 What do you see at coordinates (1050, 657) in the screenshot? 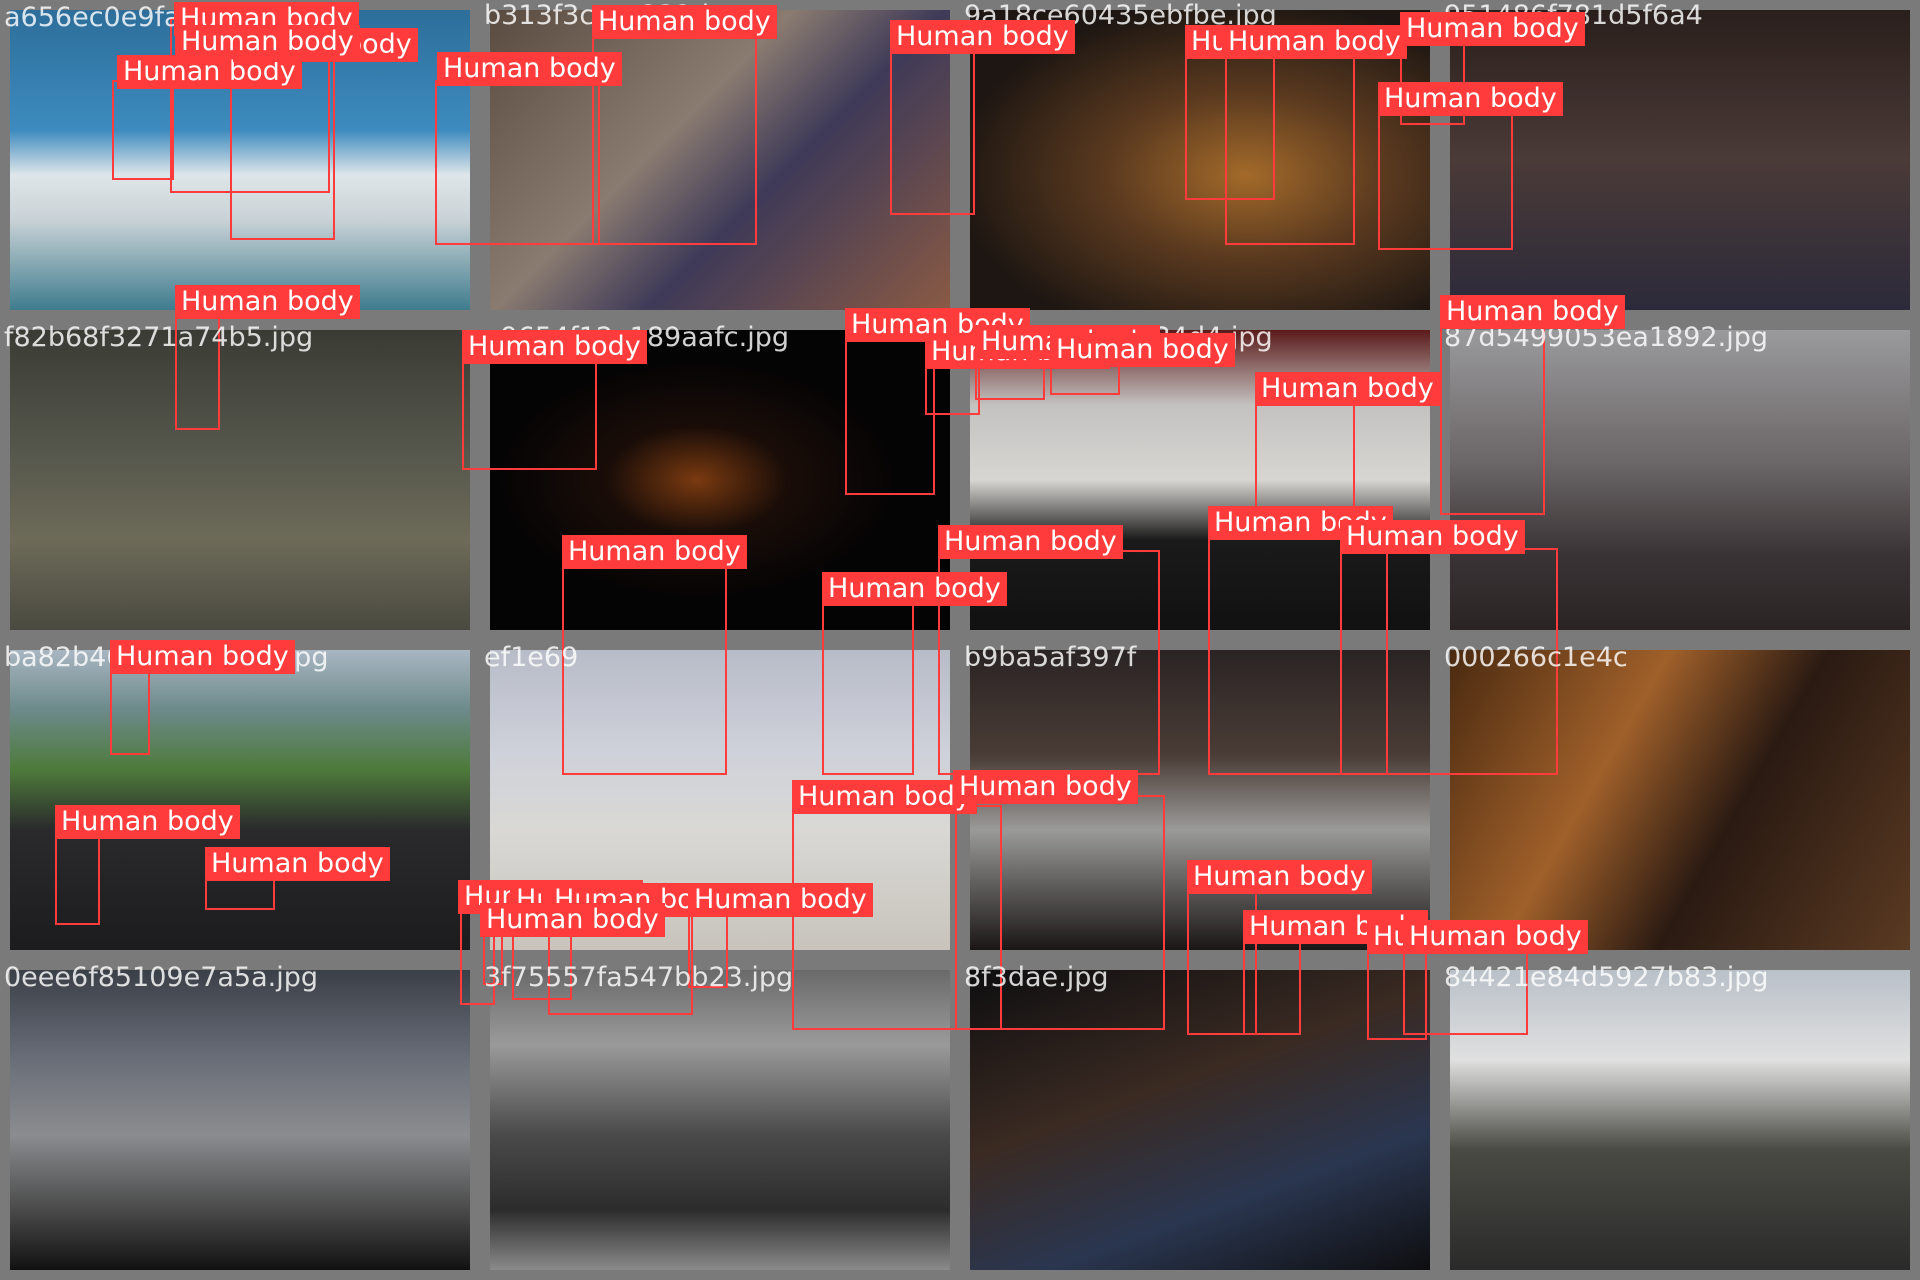
I see `filename-label: b9ba5af397f` at bounding box center [1050, 657].